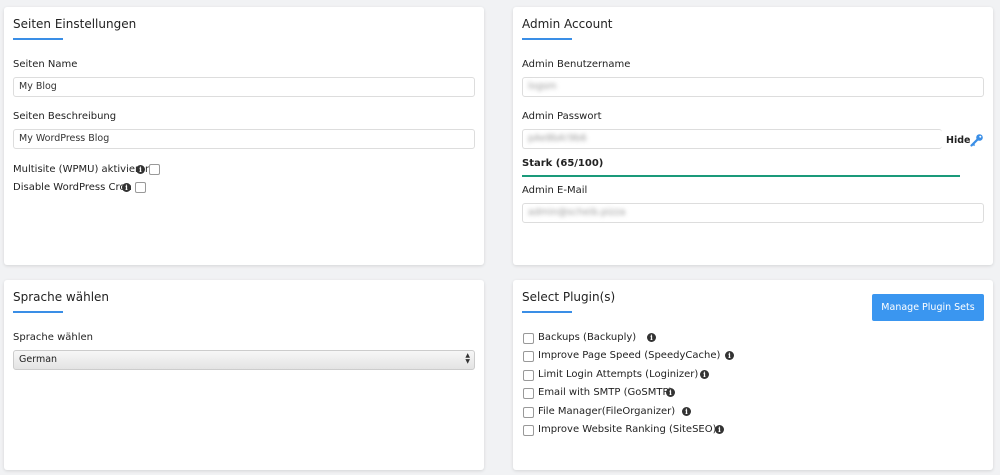 This screenshot has width=1000, height=475. What do you see at coordinates (244, 139) in the screenshot?
I see `site-description-input: My WordPress Blog` at bounding box center [244, 139].